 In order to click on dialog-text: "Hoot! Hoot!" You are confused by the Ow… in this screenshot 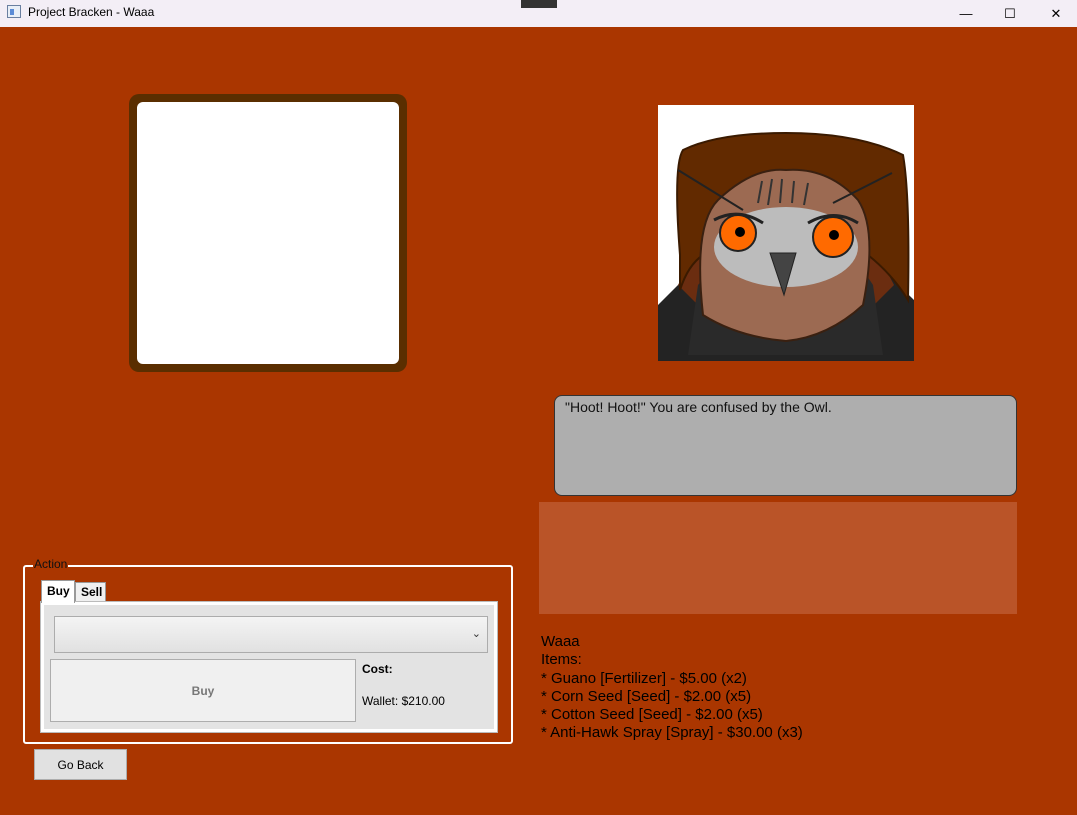, I will do `click(698, 407)`.